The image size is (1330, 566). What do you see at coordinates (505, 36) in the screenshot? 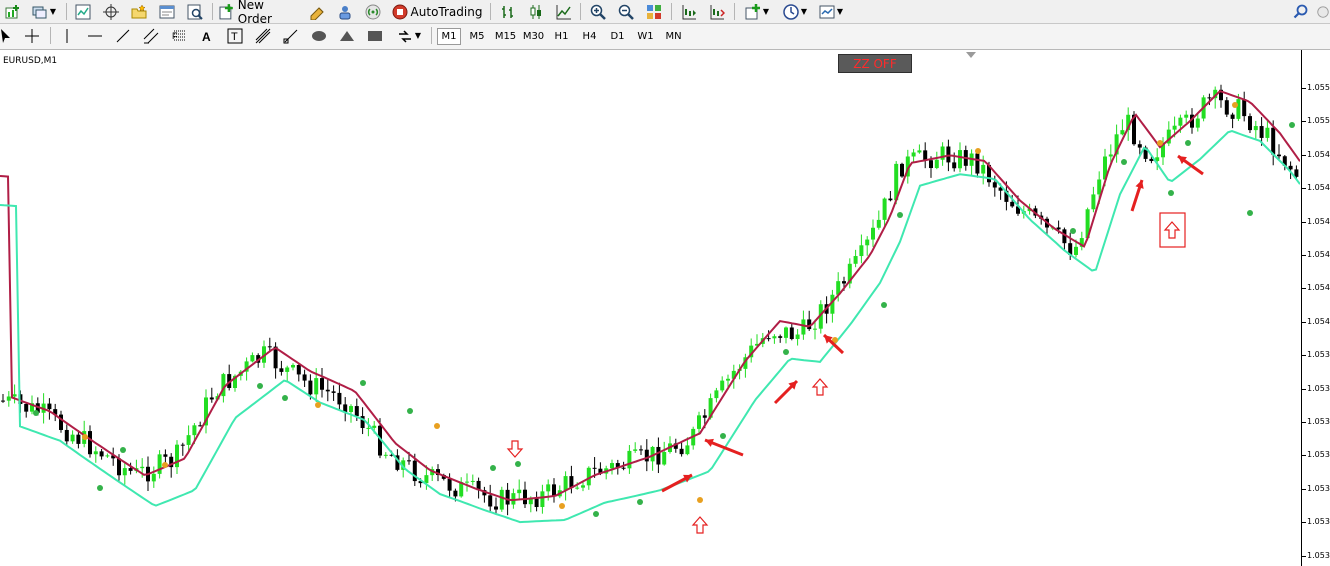
I see `timeframe-m15: M15` at bounding box center [505, 36].